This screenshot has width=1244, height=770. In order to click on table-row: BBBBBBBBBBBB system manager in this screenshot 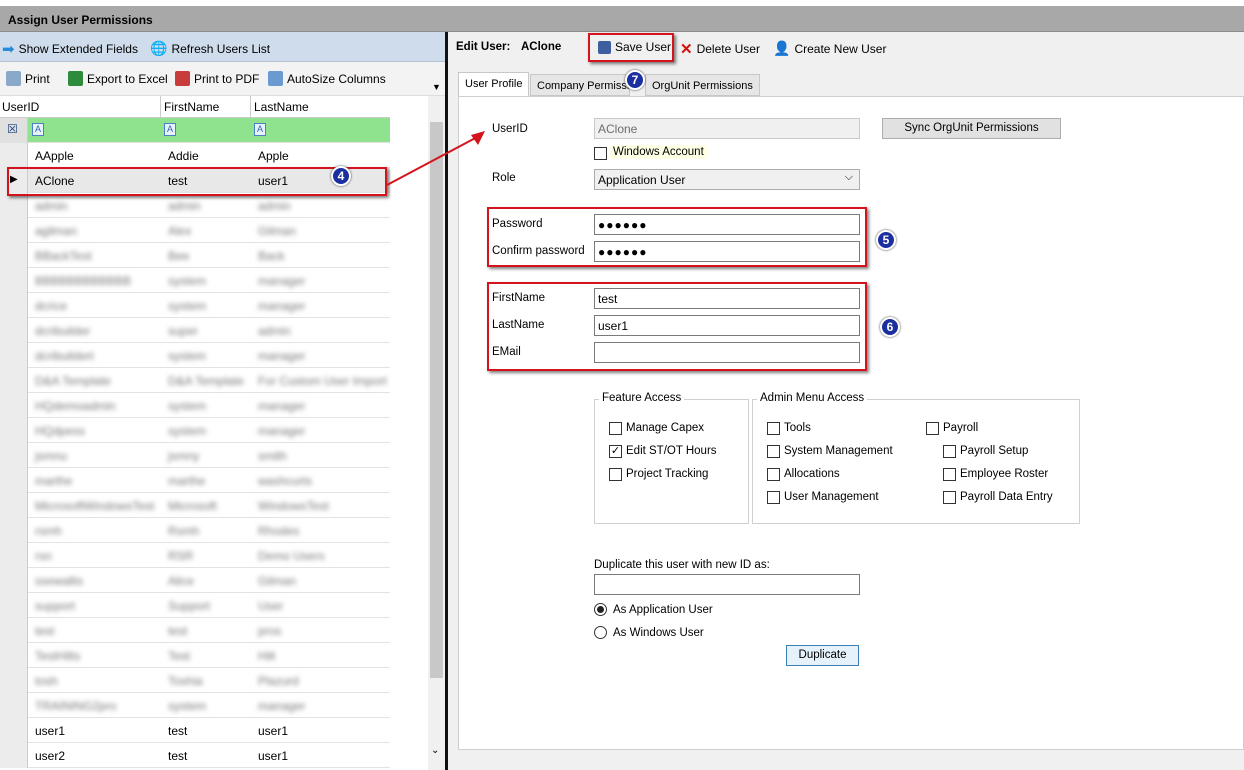, I will do `click(195, 280)`.